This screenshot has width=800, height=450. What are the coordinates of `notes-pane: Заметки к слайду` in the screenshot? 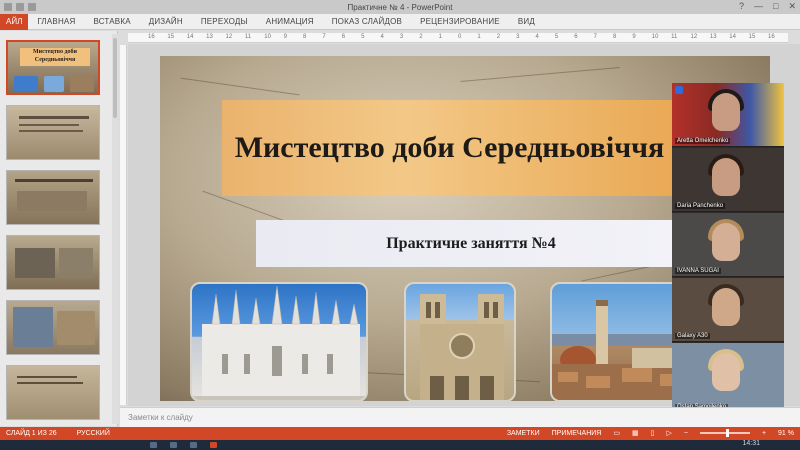 It's located at (460, 417).